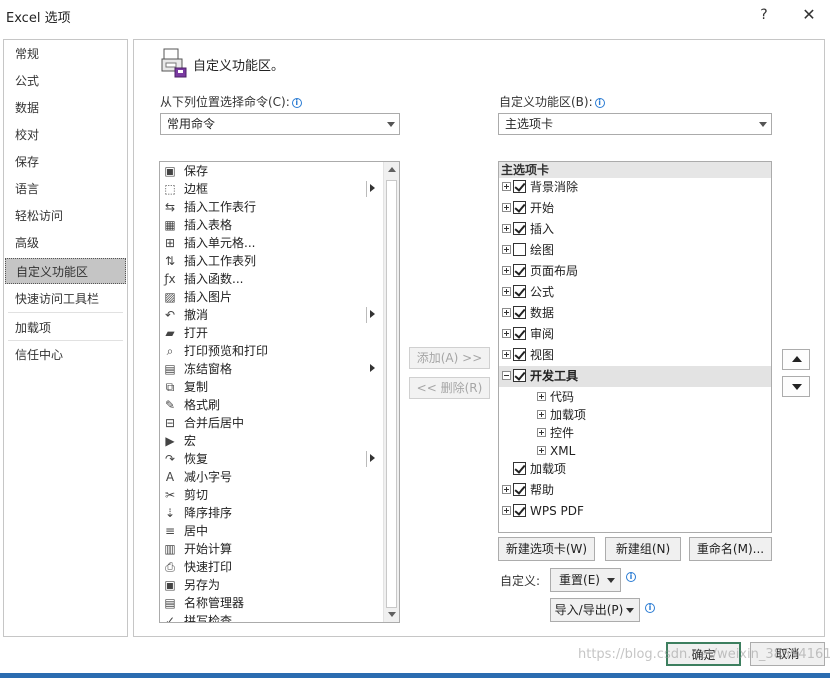  What do you see at coordinates (65, 135) in the screenshot?
I see `nav-item-3: 校对` at bounding box center [65, 135].